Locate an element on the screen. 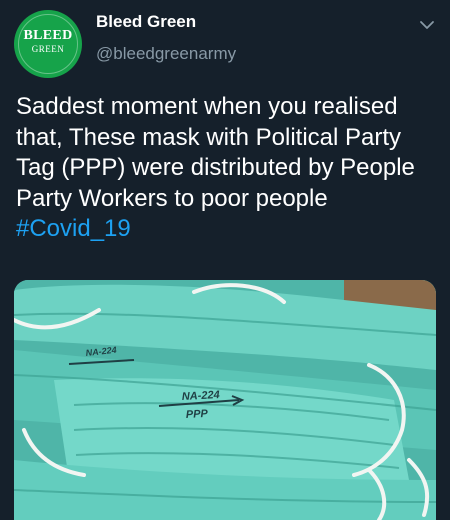 Image resolution: width=450 pixels, height=520 pixels. avatar: BLEED GREEN is located at coordinates (48, 44).